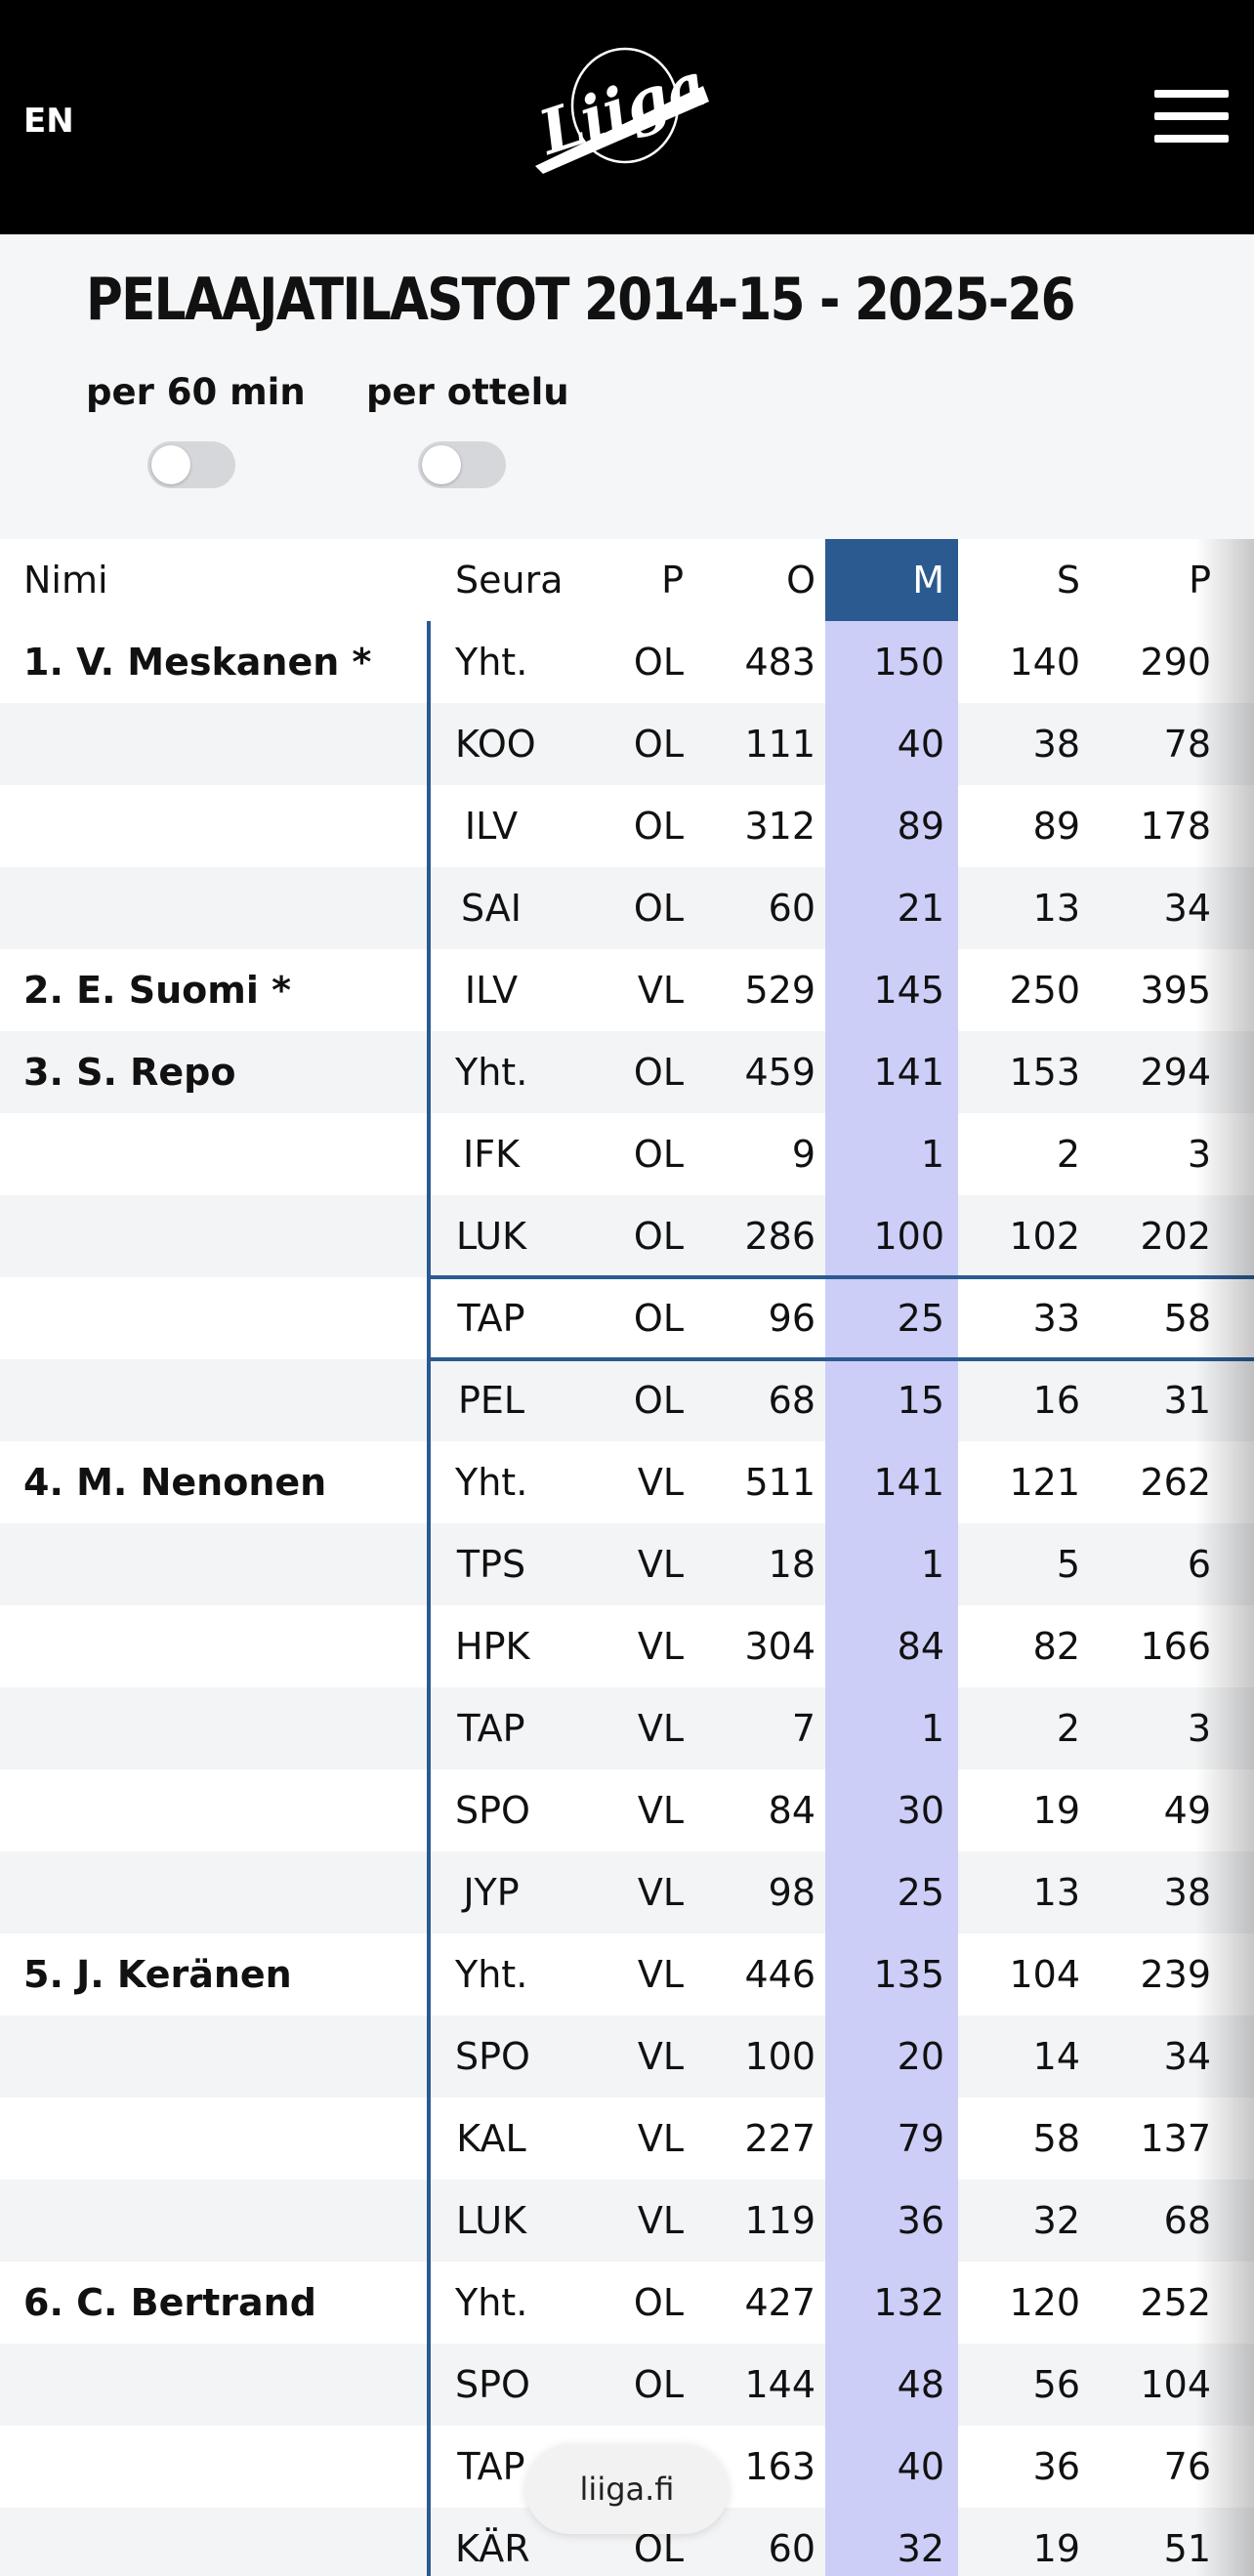 Image resolution: width=1254 pixels, height=2576 pixels. Describe the element at coordinates (1056, 826) in the screenshot. I see `assists-cell: 89` at that location.